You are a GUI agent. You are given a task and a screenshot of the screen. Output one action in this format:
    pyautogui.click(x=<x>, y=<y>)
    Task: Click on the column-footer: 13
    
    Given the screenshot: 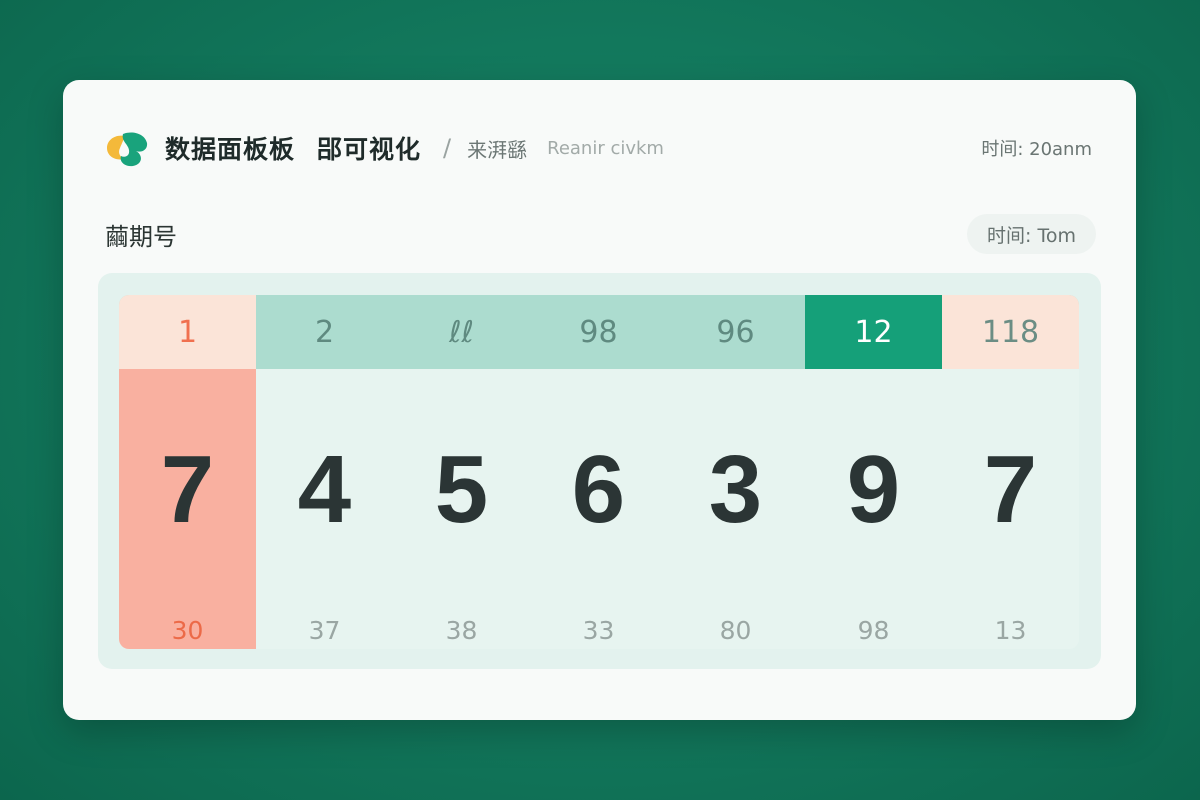 What is the action you would take?
    pyautogui.click(x=1010, y=630)
    